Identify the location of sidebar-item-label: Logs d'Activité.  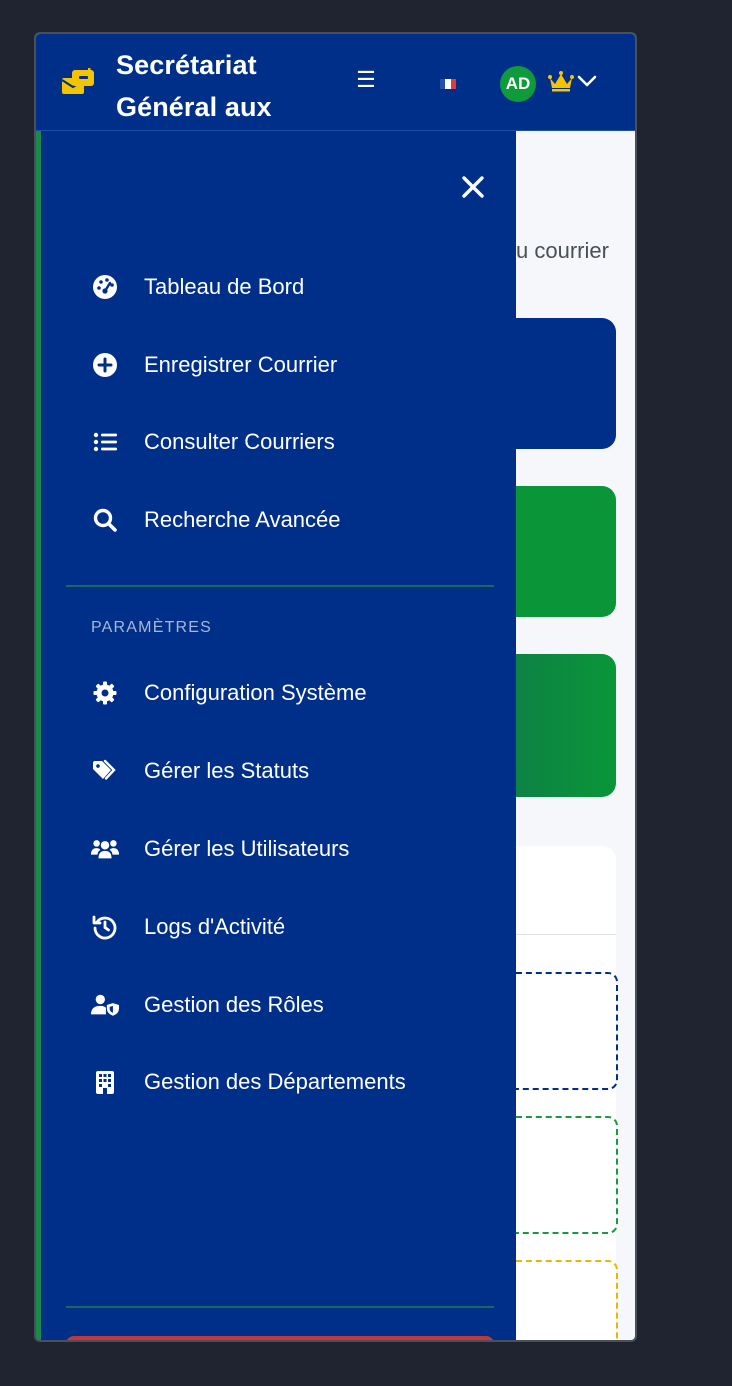
(215, 926).